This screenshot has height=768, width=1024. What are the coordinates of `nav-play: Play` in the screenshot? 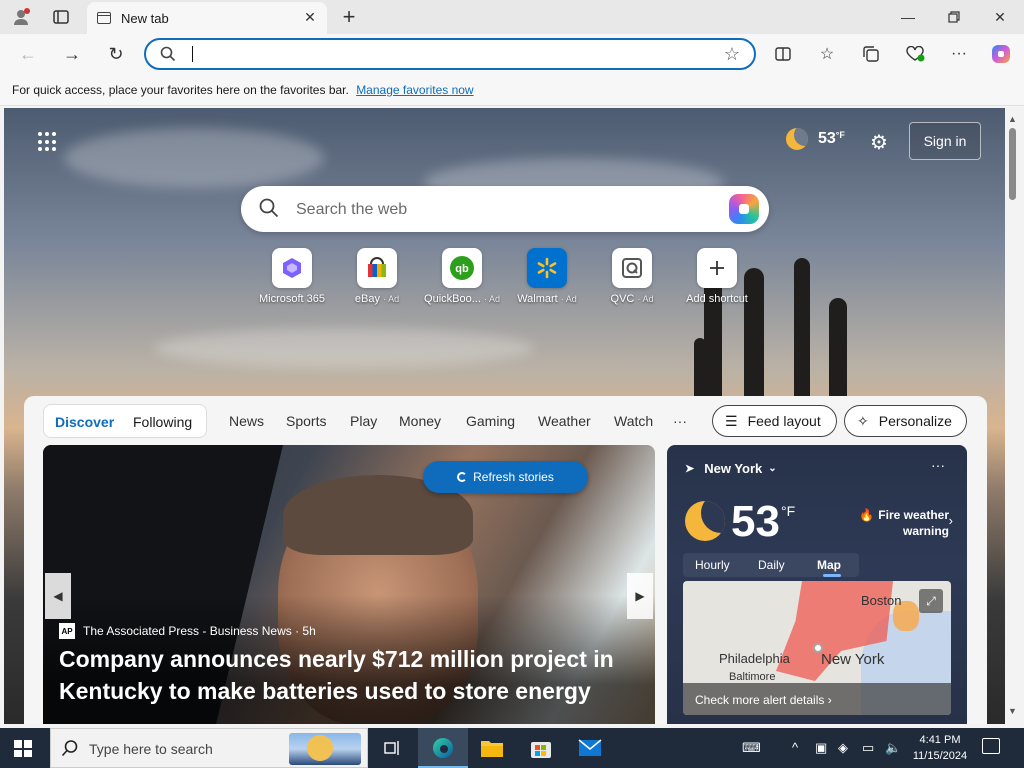 It's located at (363, 421).